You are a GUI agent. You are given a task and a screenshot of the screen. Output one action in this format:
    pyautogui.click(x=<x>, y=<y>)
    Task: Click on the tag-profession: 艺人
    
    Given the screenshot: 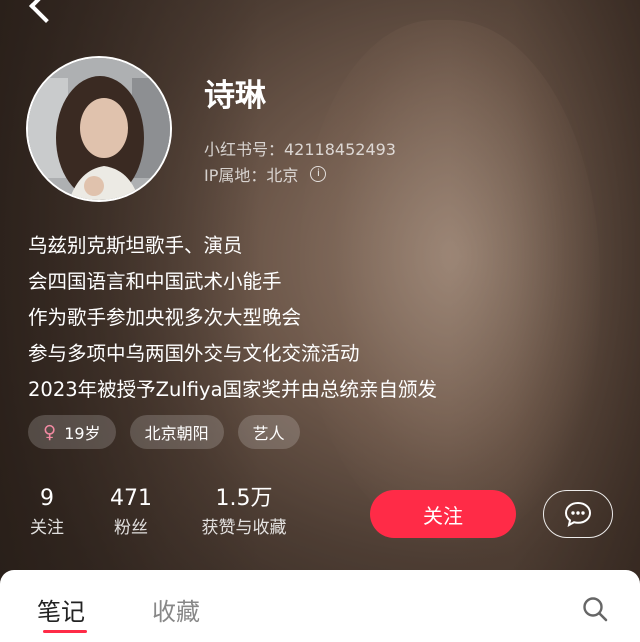 What is the action you would take?
    pyautogui.click(x=268, y=432)
    